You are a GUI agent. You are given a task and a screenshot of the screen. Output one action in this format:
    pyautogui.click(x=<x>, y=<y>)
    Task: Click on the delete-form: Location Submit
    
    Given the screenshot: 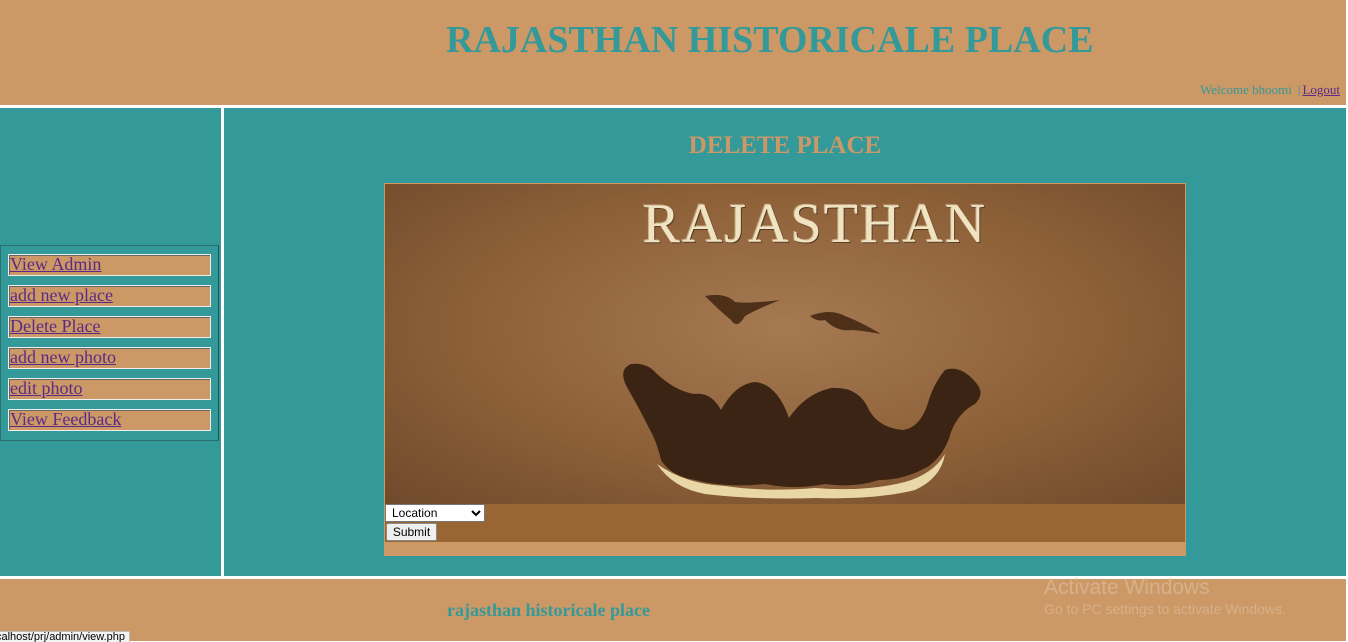 What is the action you would take?
    pyautogui.click(x=785, y=523)
    